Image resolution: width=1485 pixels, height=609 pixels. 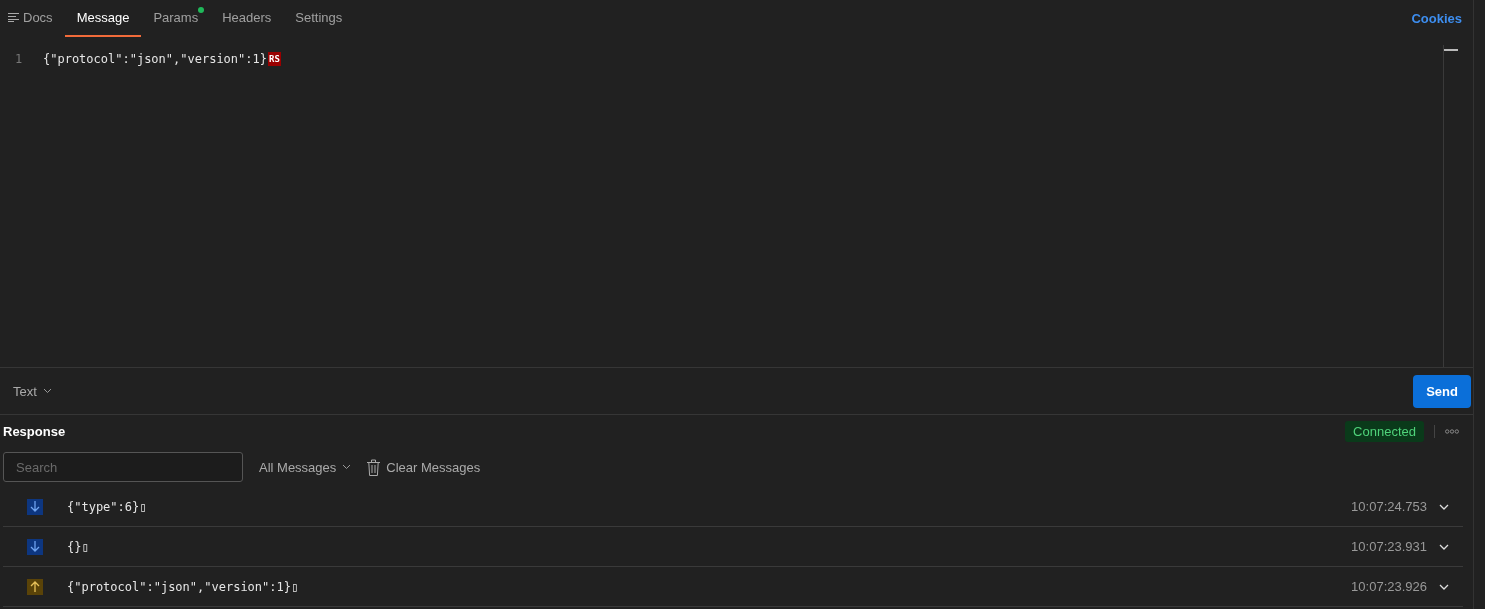 What do you see at coordinates (1389, 546) in the screenshot?
I see `message-time: 10:07:23.931` at bounding box center [1389, 546].